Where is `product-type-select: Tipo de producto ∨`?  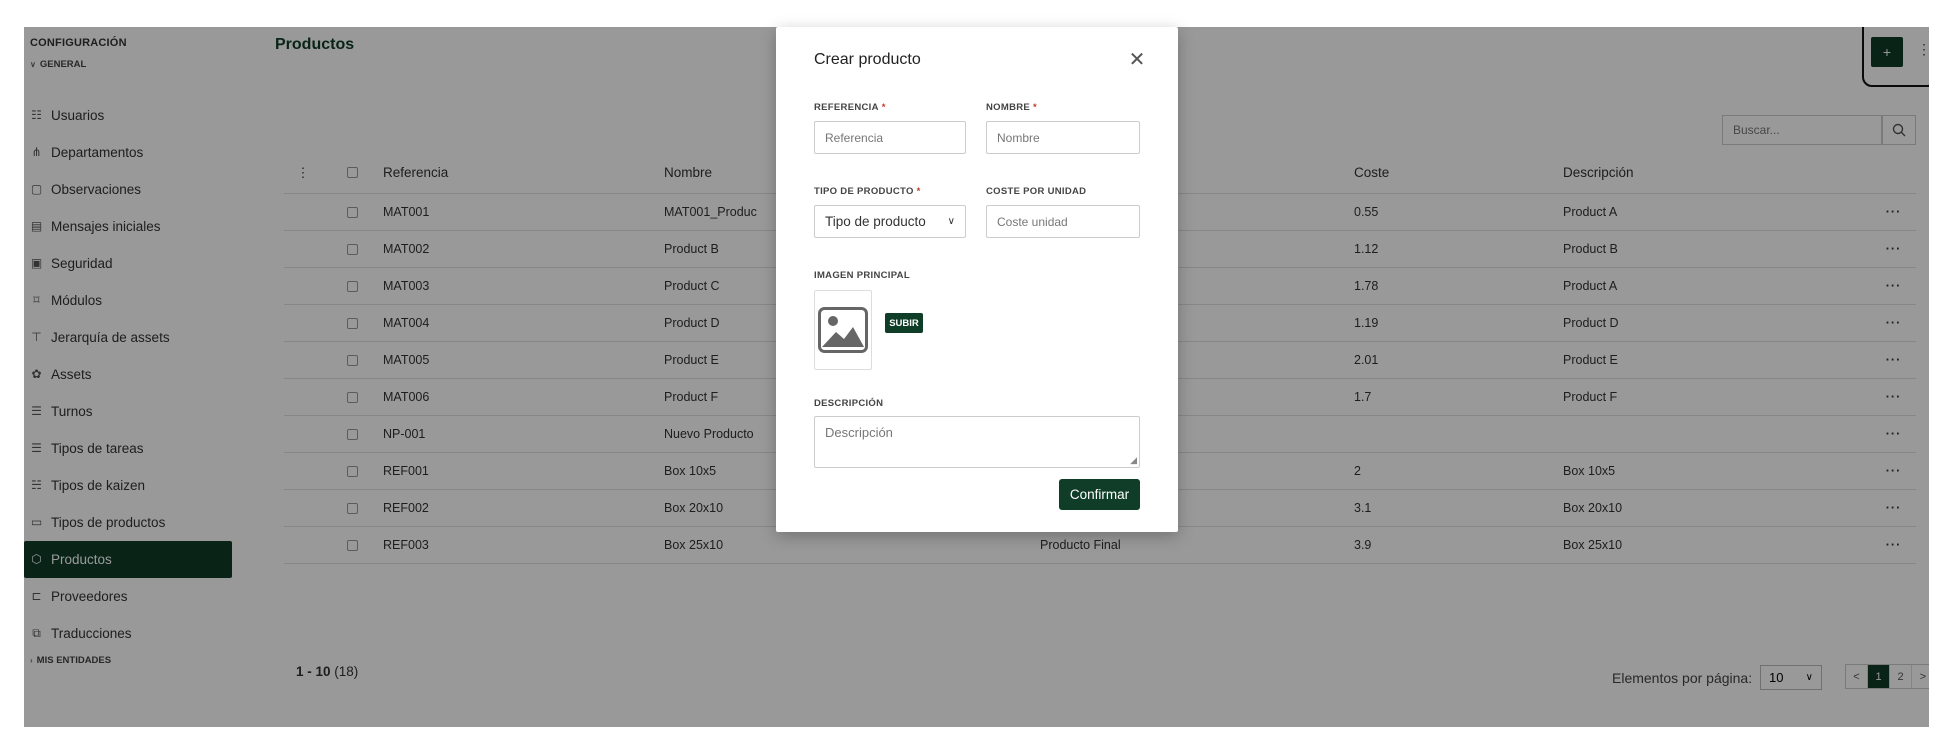 product-type-select: Tipo de producto ∨ is located at coordinates (890, 221).